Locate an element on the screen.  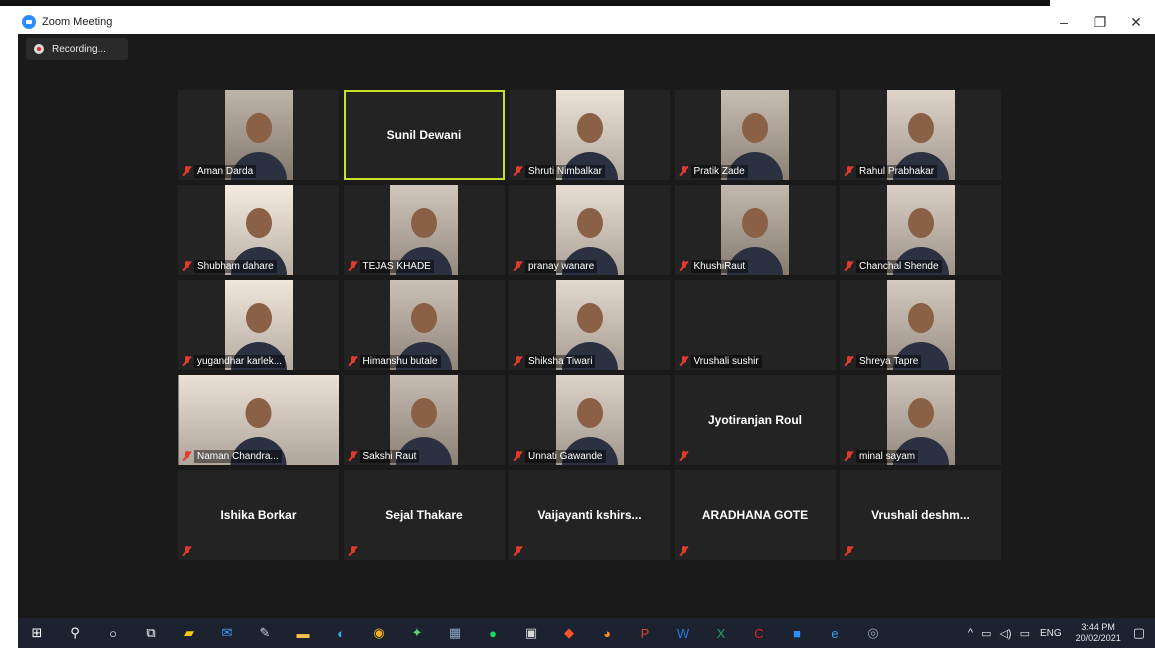
participant-tile: Sakshi Raut is located at coordinates (424, 420).